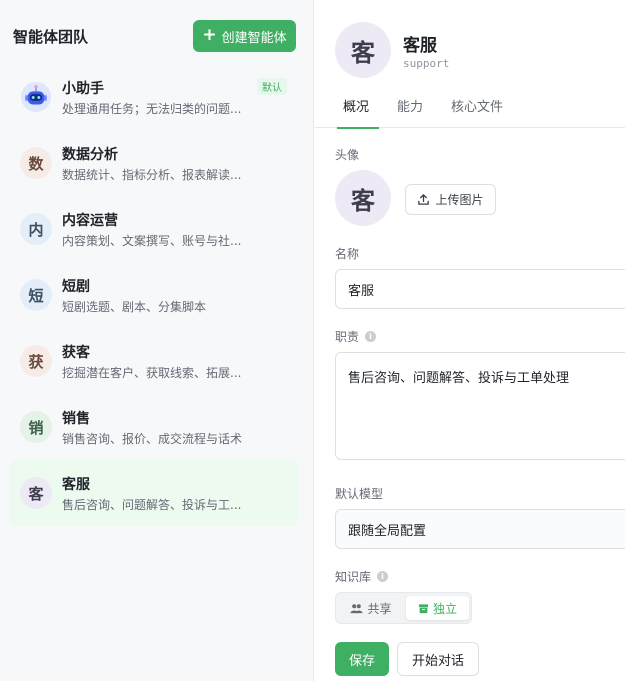  I want to click on robot-avatar, so click(36, 97).